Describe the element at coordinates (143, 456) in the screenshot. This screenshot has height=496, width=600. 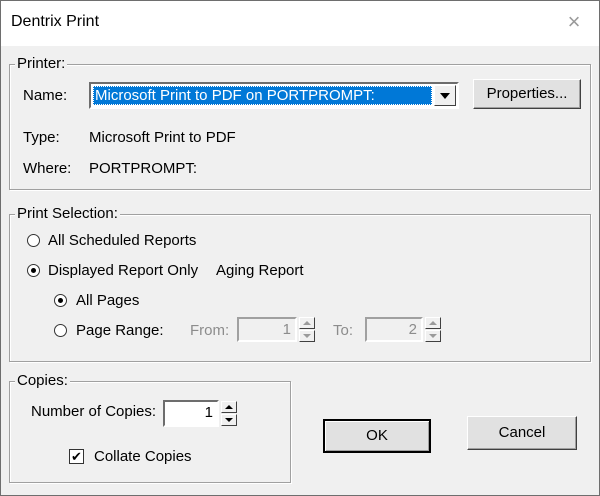
I see `collate-copies-label: Collate Copies` at that location.